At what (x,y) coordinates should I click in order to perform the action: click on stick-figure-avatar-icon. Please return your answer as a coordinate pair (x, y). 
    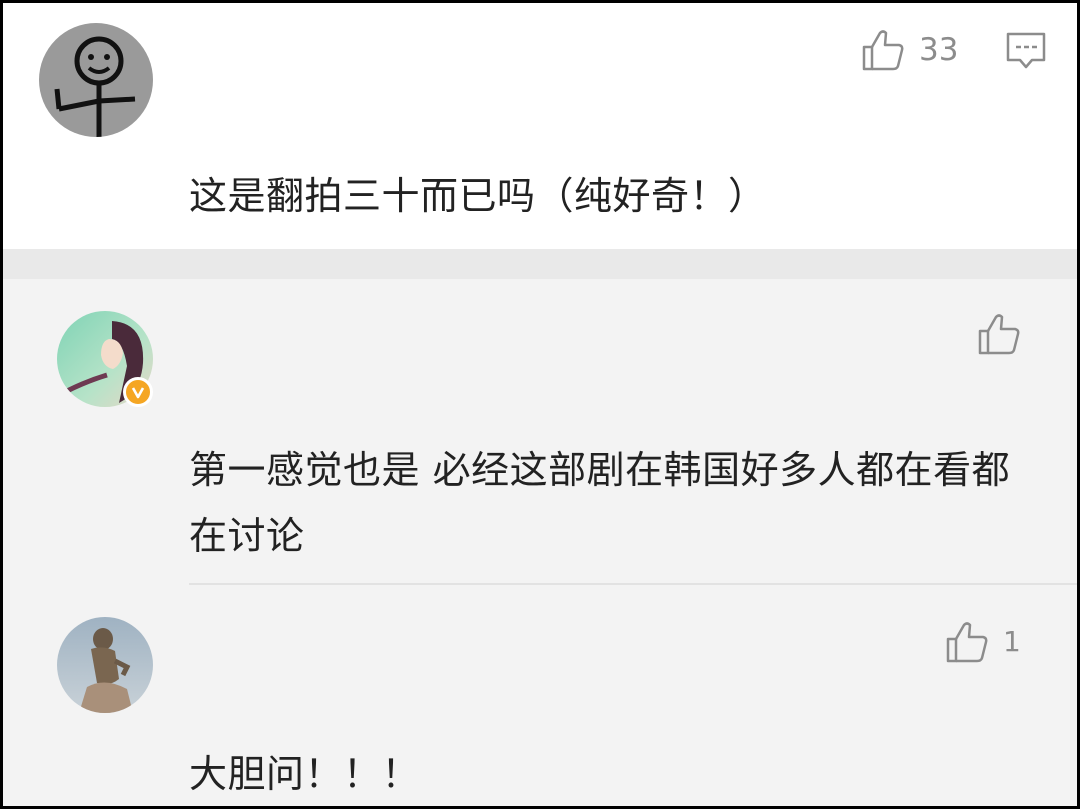
    Looking at the image, I should click on (96, 80).